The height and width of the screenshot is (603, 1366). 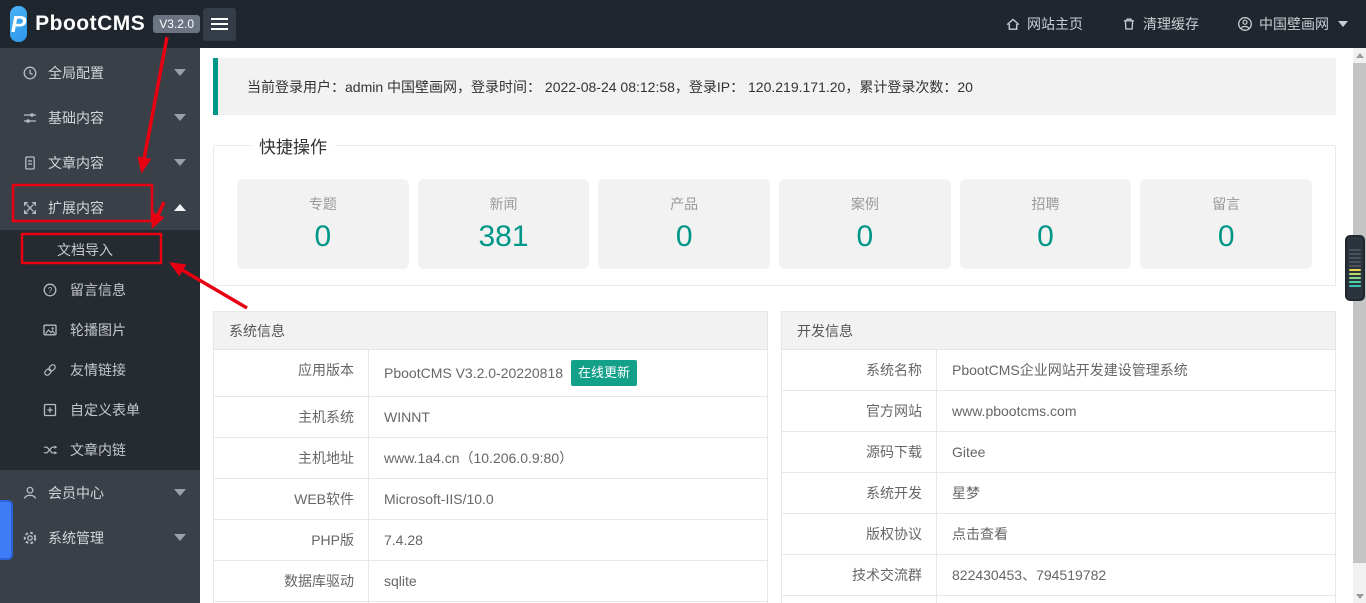 What do you see at coordinates (30, 72) in the screenshot?
I see `globe-icon` at bounding box center [30, 72].